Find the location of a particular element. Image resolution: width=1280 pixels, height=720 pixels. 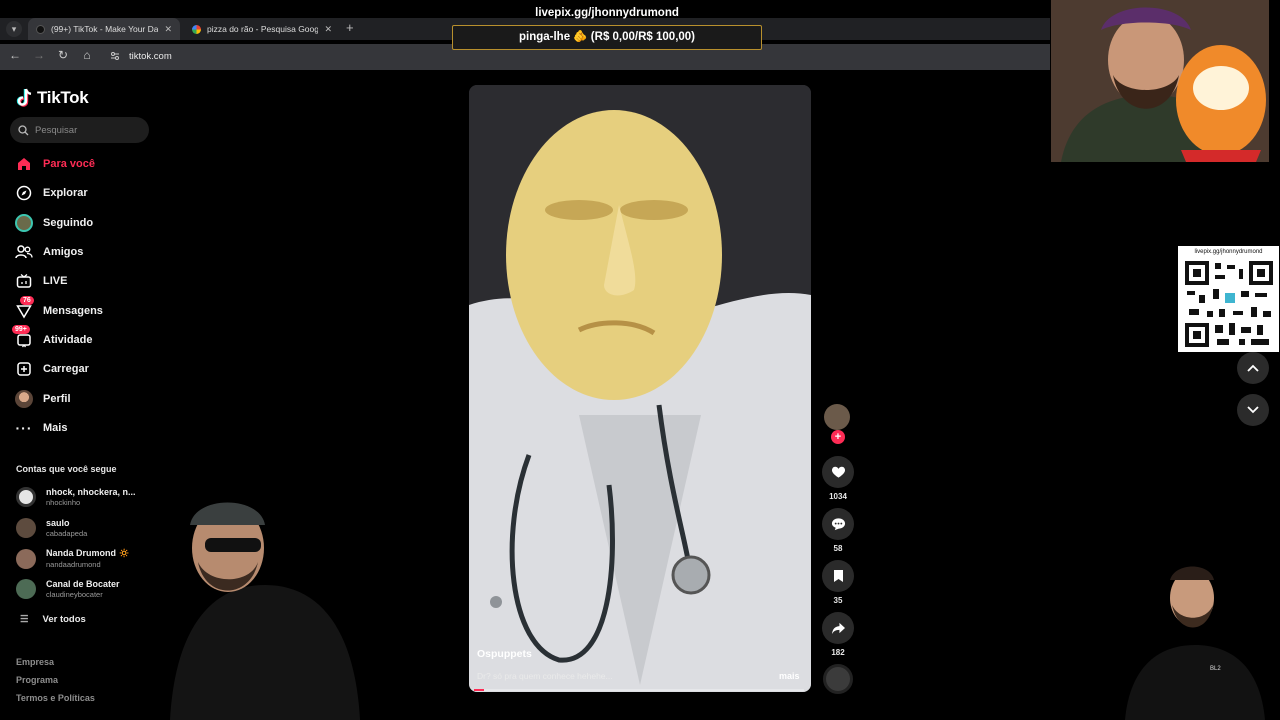

back-icon: ← is located at coordinates (15, 55).